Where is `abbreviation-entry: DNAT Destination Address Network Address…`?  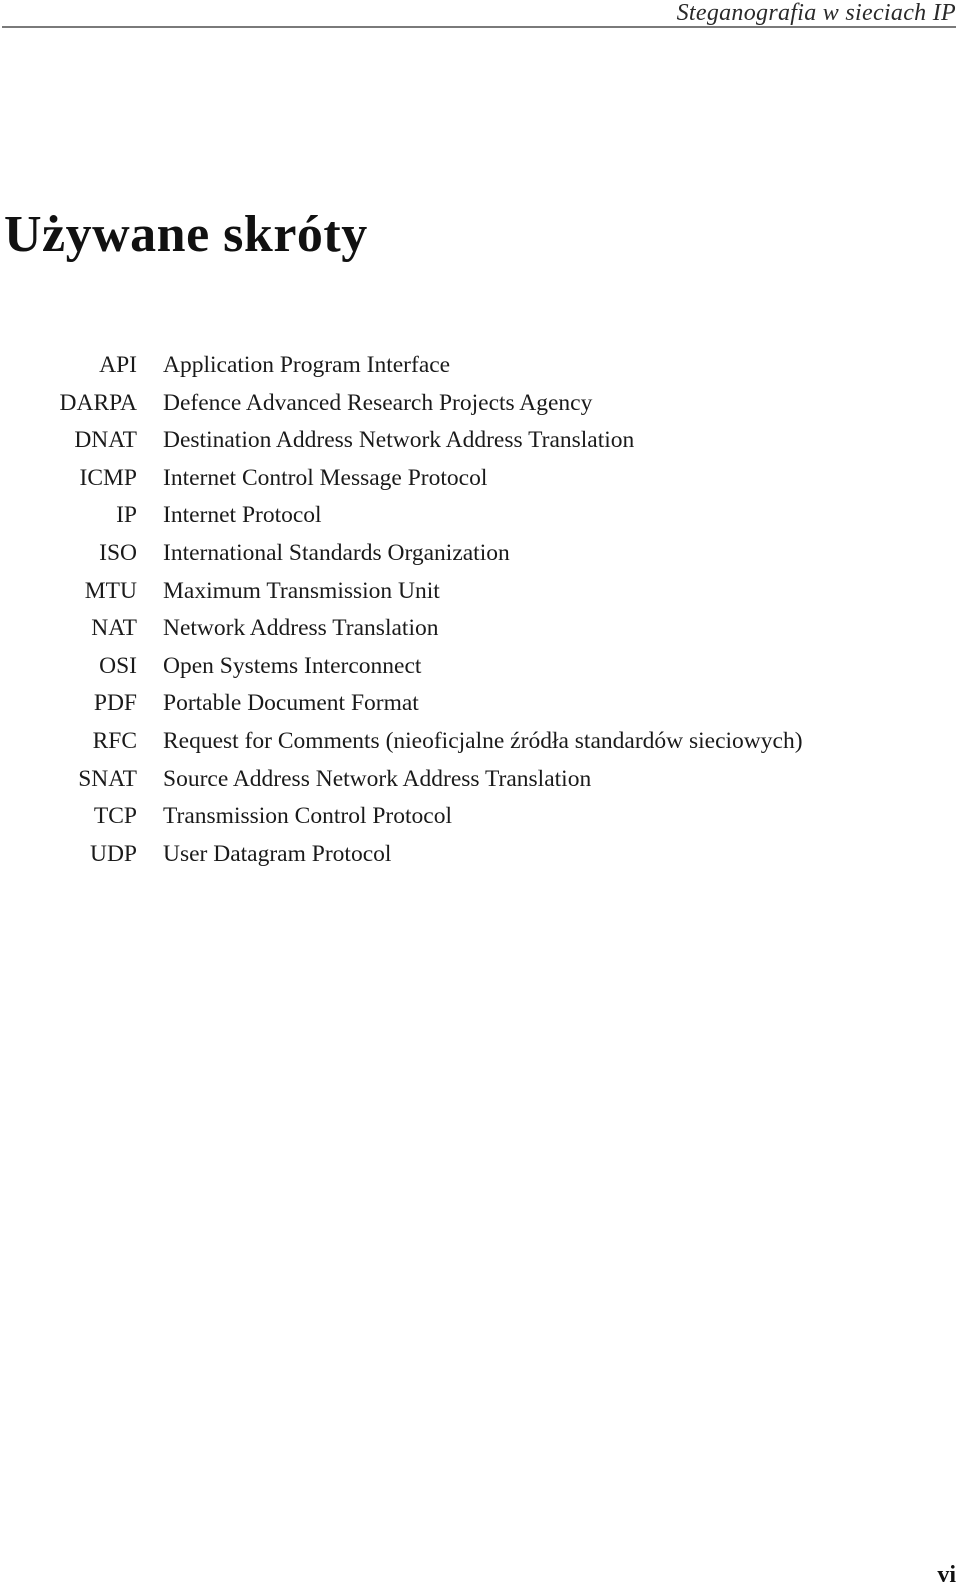
abbreviation-entry: DNAT Destination Address Network Address… is located at coordinates (401, 446).